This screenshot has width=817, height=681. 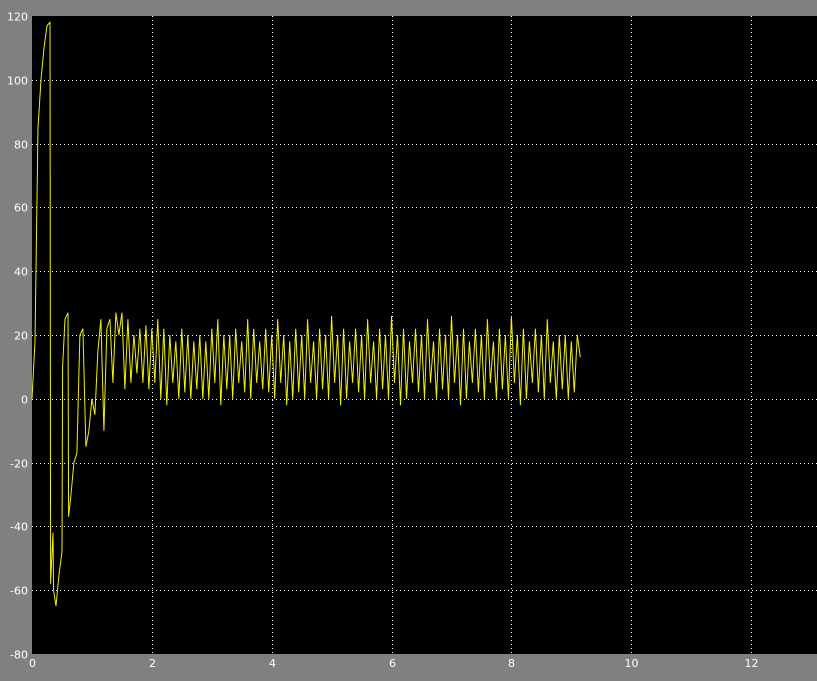 What do you see at coordinates (19, 527) in the screenshot?
I see `y-tick-label: -40` at bounding box center [19, 527].